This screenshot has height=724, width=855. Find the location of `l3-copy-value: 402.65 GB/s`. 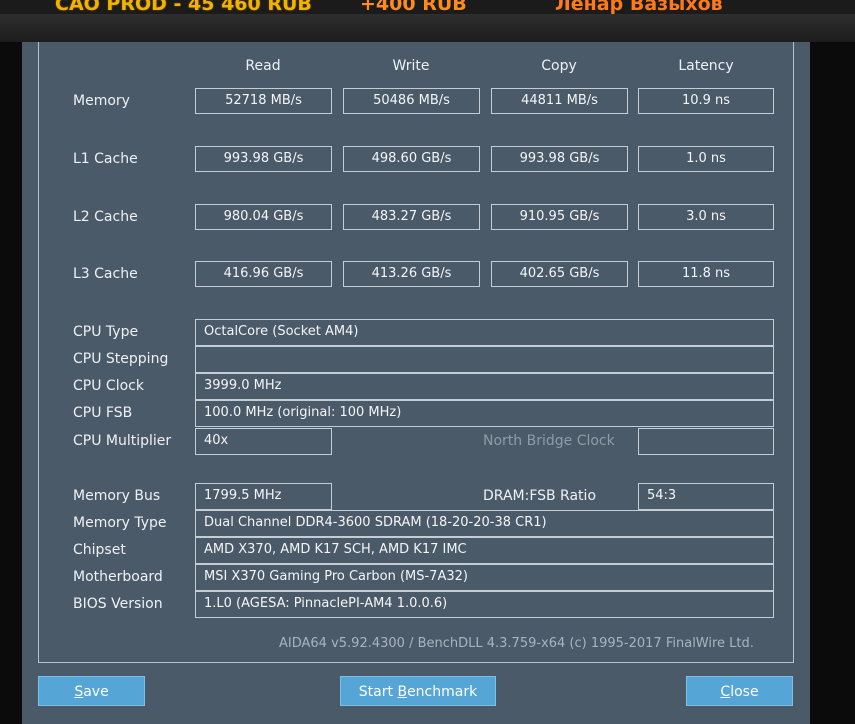

l3-copy-value: 402.65 GB/s is located at coordinates (559, 274).